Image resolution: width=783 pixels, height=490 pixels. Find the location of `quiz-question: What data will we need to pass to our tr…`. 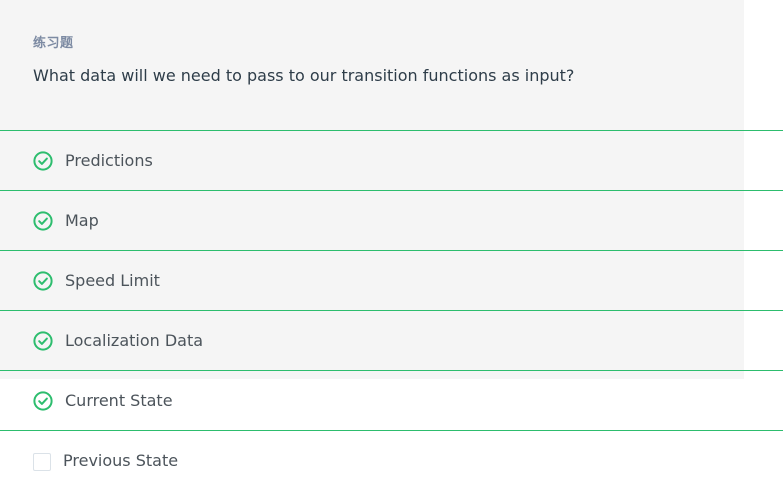

quiz-question: What data will we need to pass to our tr… is located at coordinates (304, 75).